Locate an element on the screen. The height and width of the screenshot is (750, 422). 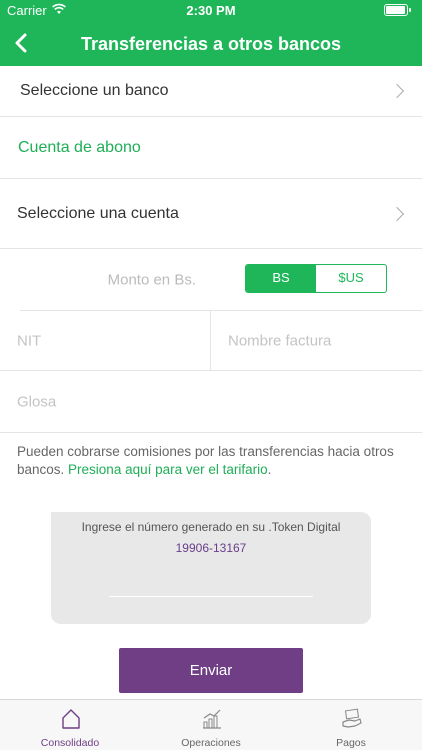
tab-operaciones: Operaciones is located at coordinates (211, 725).